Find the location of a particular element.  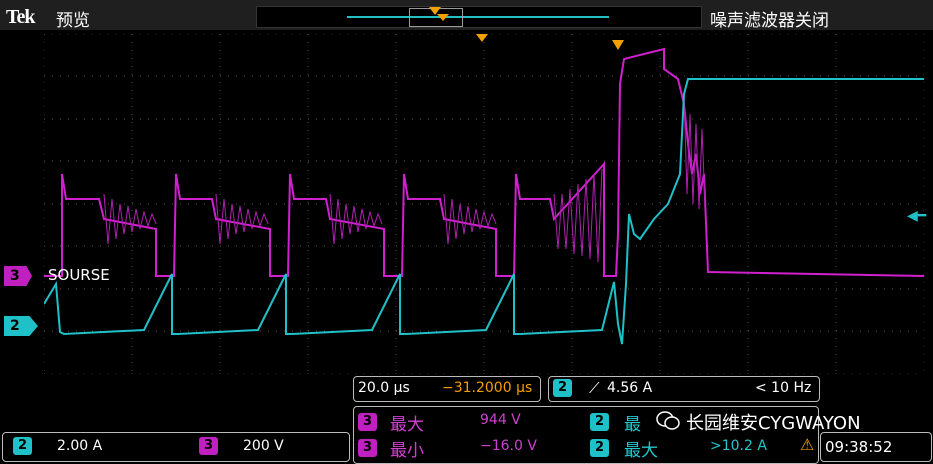

acquisition-mode: 预览 is located at coordinates (73, 21).